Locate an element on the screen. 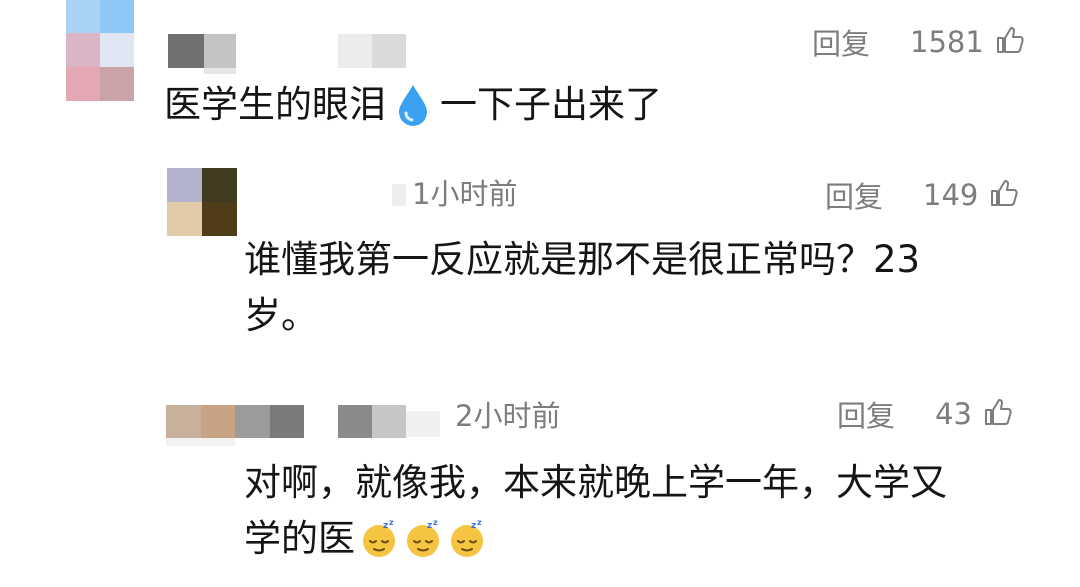 The height and width of the screenshot is (587, 1080). comment-text: 谁懂我第一反应就是那不是很正常吗？23 is located at coordinates (582, 259).